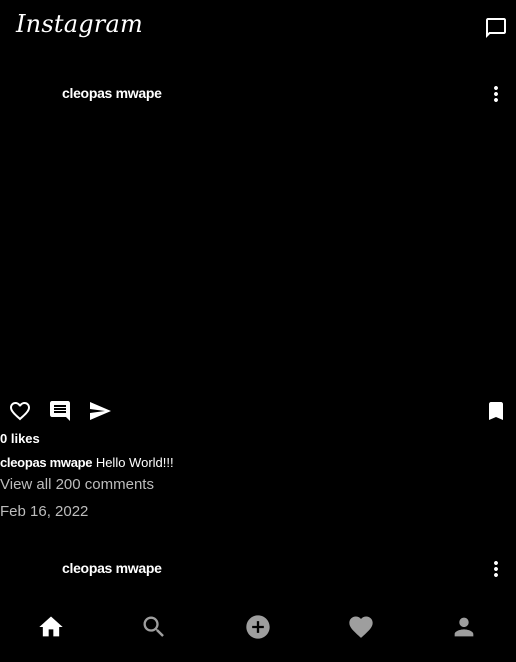 The width and height of the screenshot is (516, 662). What do you see at coordinates (496, 28) in the screenshot?
I see `message-square-icon` at bounding box center [496, 28].